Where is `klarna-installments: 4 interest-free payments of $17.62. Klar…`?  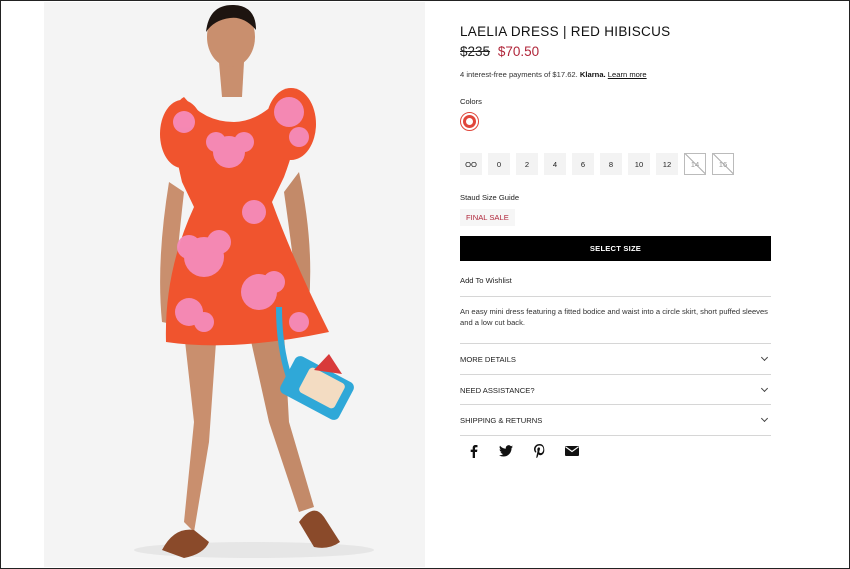 klarna-installments: 4 interest-free payments of $17.62. Klar… is located at coordinates (553, 74).